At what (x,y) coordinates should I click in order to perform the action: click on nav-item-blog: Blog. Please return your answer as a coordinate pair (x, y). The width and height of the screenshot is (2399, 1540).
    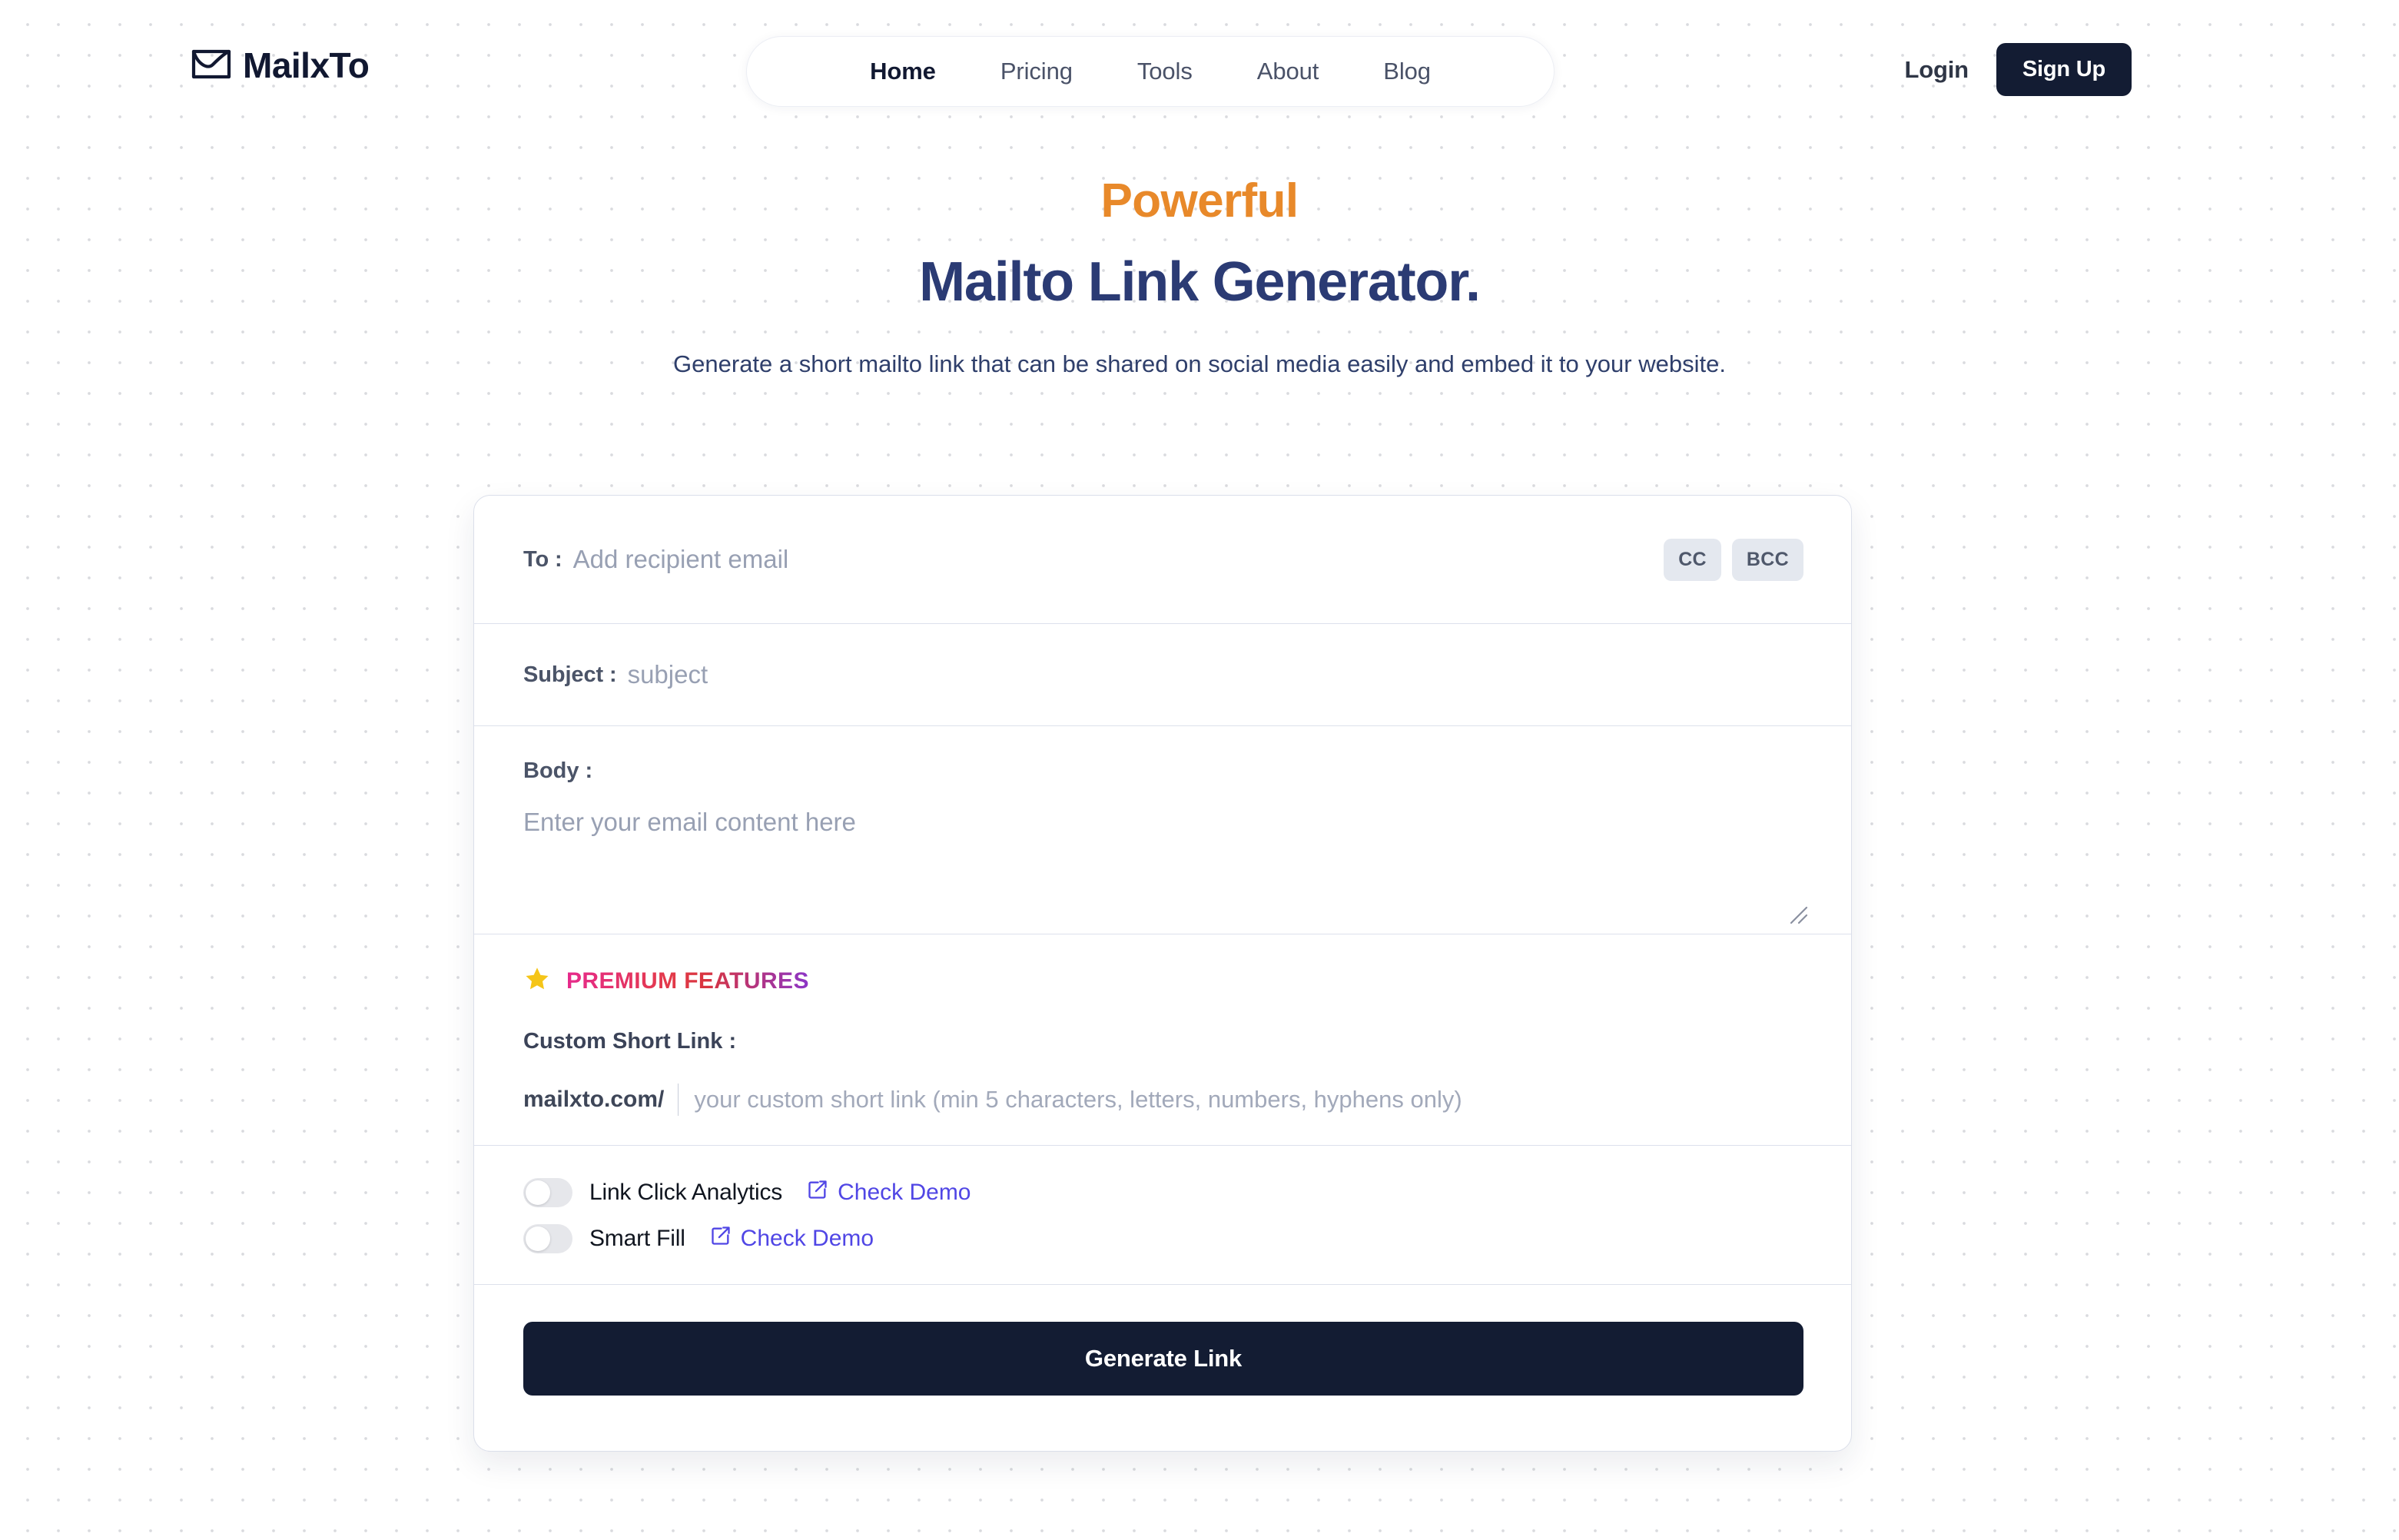
    Looking at the image, I should click on (1407, 71).